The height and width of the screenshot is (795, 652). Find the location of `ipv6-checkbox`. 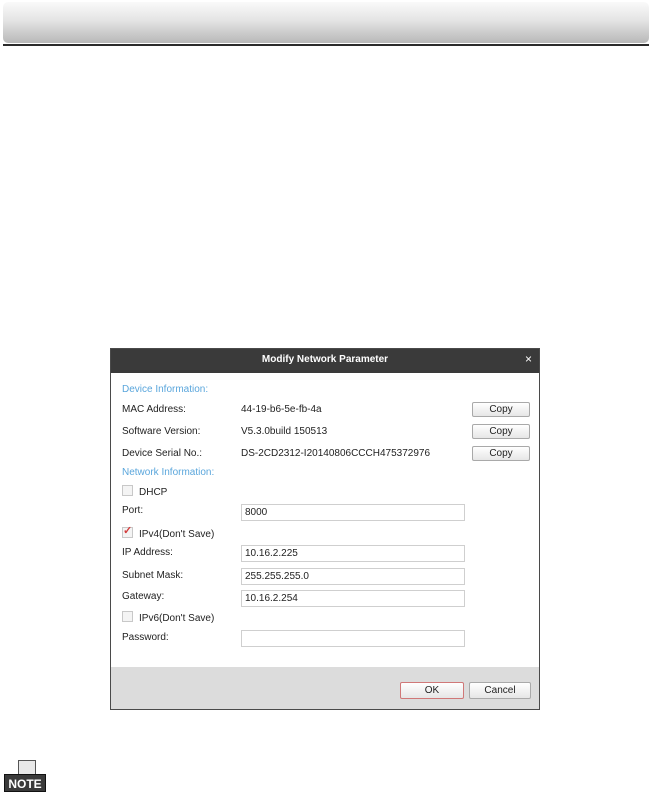

ipv6-checkbox is located at coordinates (127, 616).